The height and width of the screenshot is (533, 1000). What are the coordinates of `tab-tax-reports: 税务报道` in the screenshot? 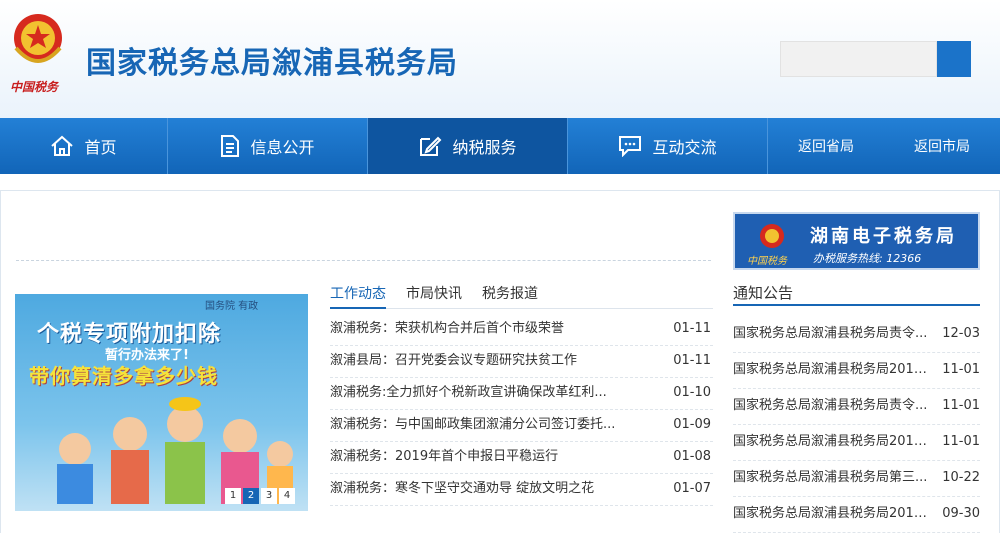 It's located at (510, 295).